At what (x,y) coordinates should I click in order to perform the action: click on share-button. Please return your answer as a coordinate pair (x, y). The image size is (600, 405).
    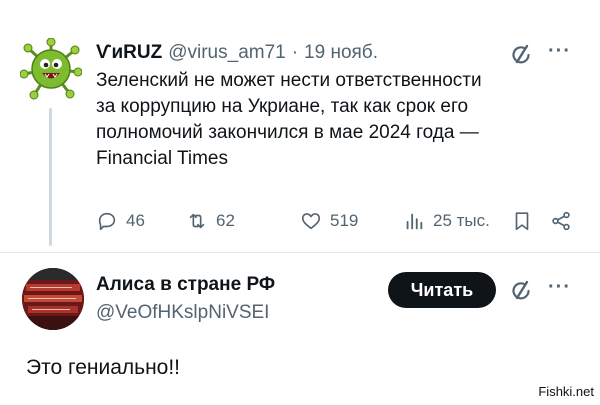
    Looking at the image, I should click on (561, 221).